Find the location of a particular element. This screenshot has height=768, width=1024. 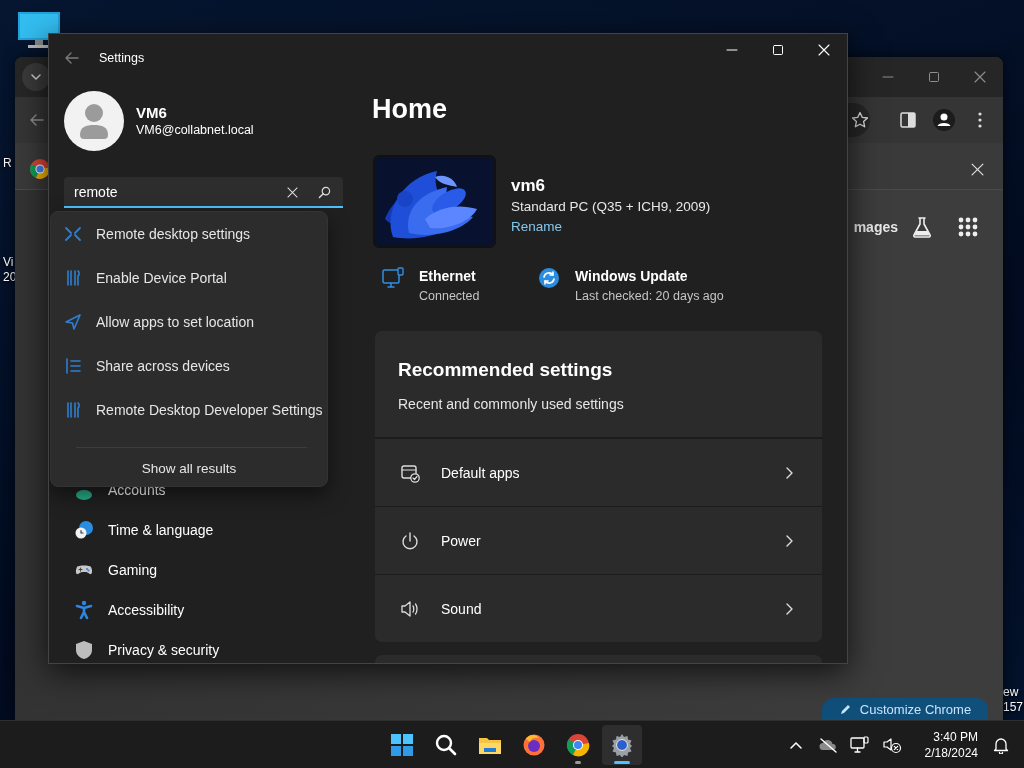

accessibility-figure-icon is located at coordinates (84, 610).